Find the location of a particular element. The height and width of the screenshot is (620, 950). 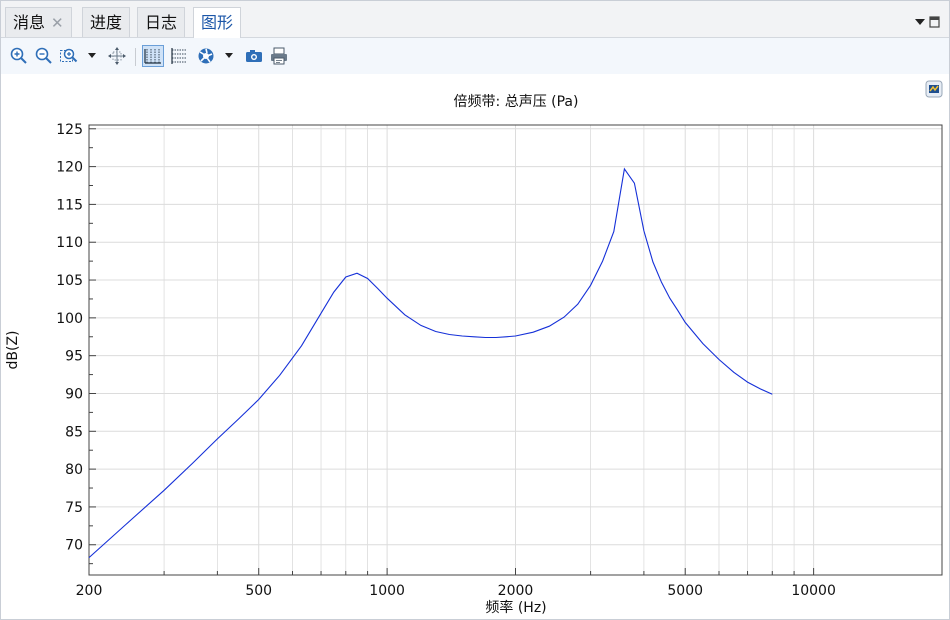

x-axis-label: 频率 (Hz) is located at coordinates (515, 607).